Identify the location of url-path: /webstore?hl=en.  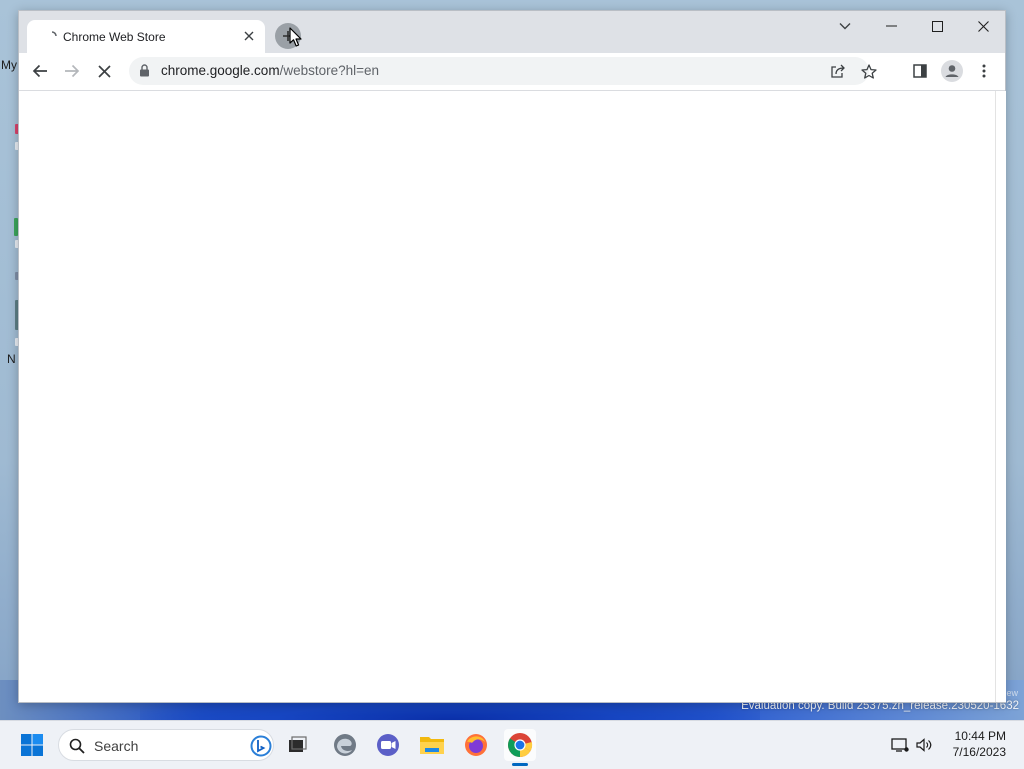
(329, 70).